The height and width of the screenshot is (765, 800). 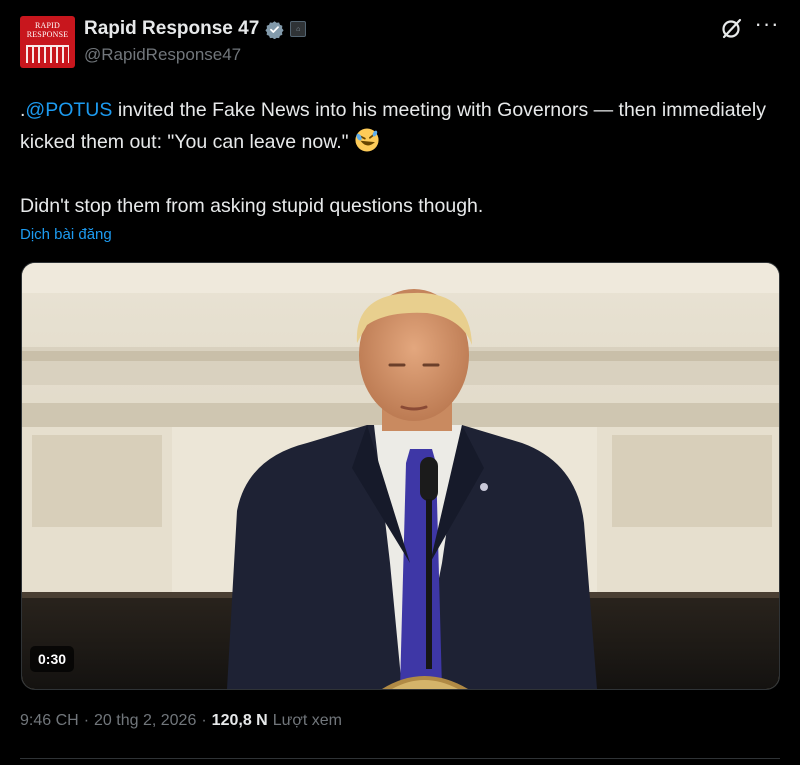 What do you see at coordinates (400, 758) in the screenshot?
I see `divider` at bounding box center [400, 758].